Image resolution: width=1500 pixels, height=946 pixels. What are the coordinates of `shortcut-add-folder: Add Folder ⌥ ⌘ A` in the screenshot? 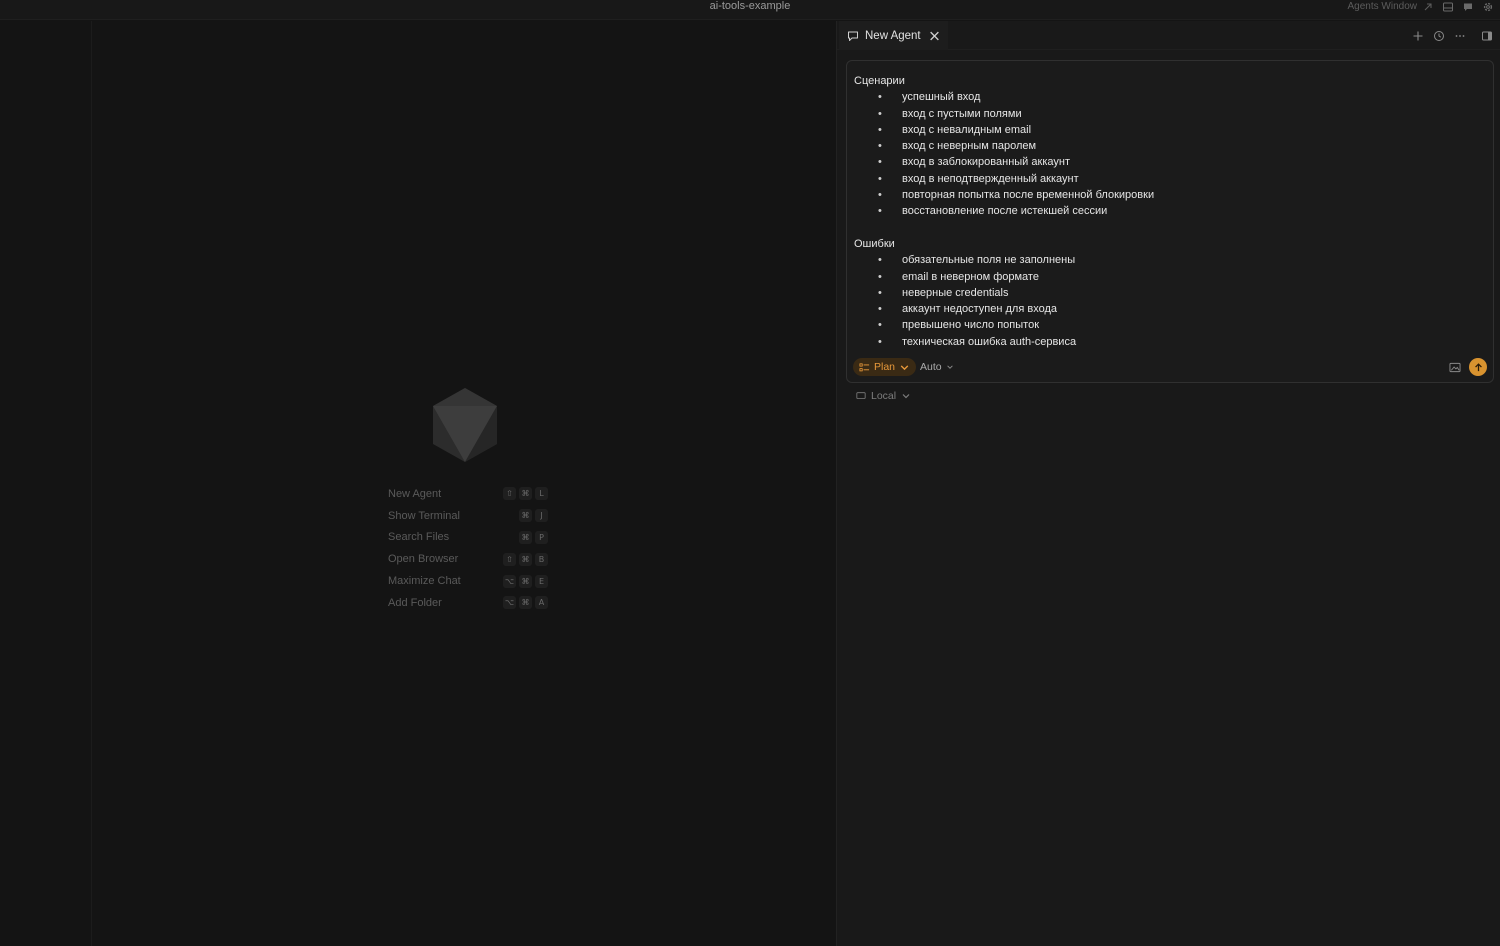 It's located at (468, 603).